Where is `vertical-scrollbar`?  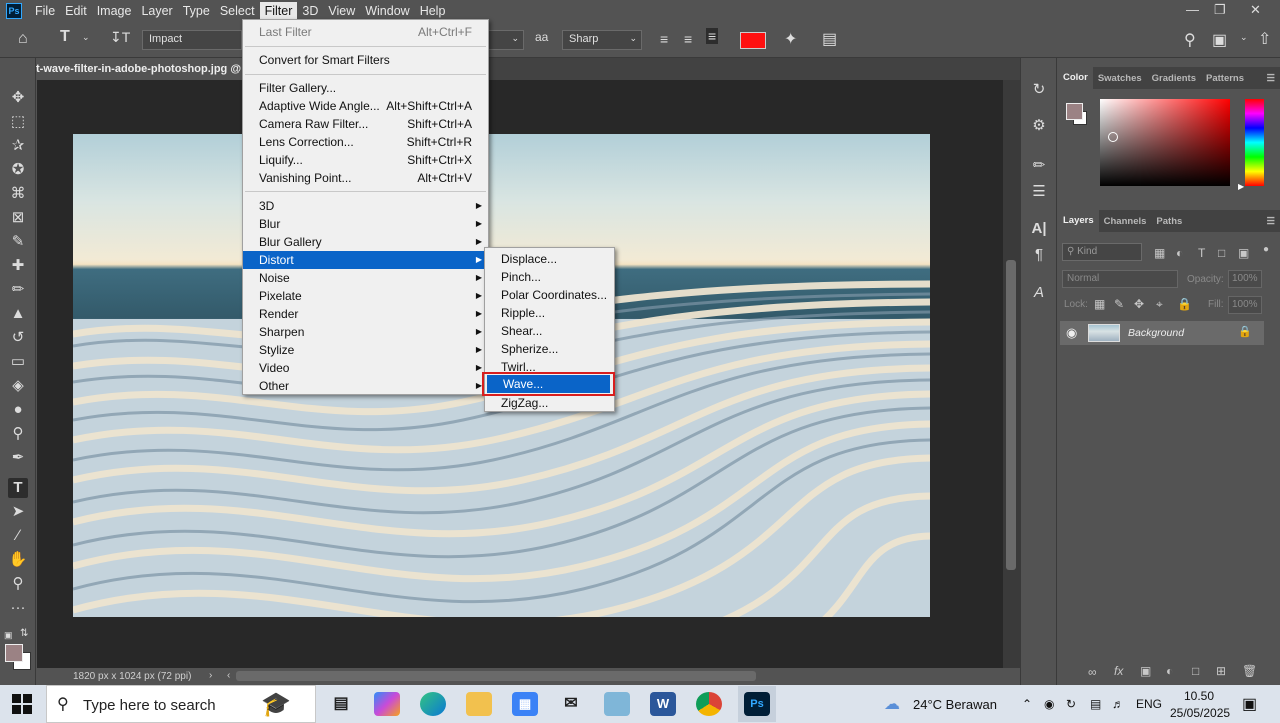
vertical-scrollbar is located at coordinates (1011, 374).